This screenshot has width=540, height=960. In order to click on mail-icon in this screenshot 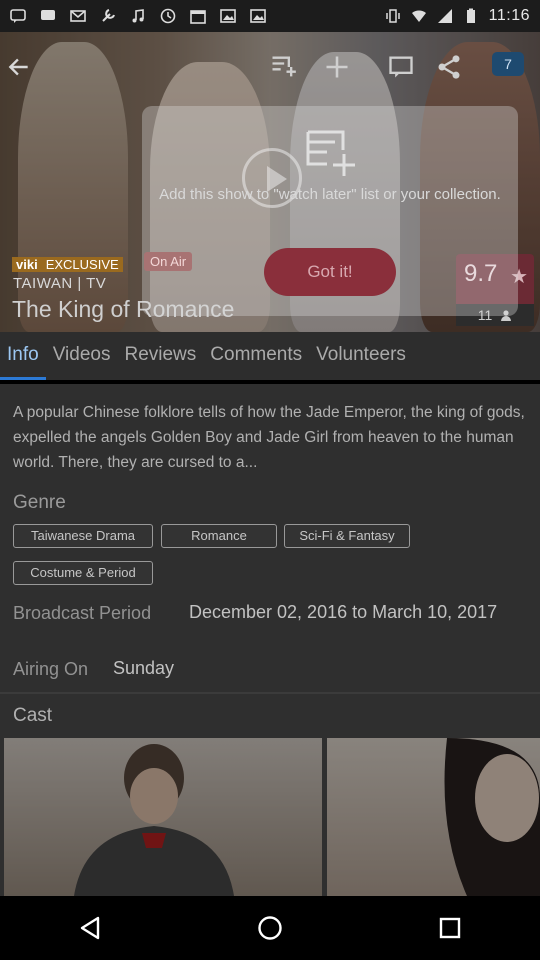, I will do `click(78, 16)`.